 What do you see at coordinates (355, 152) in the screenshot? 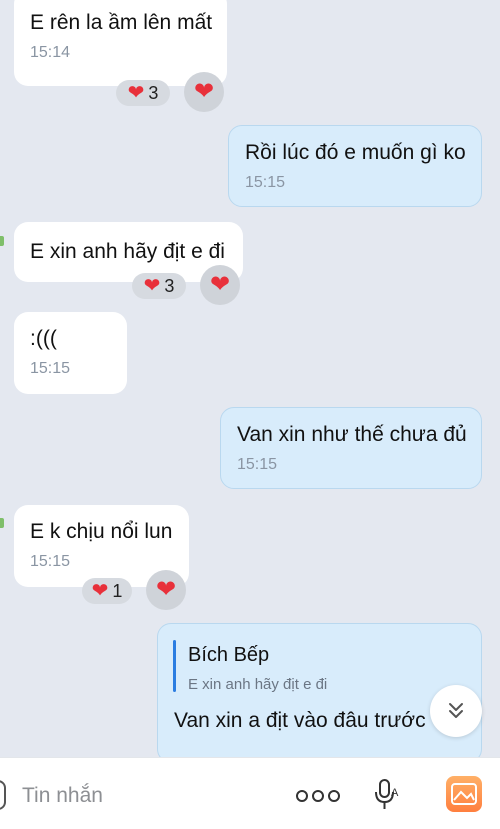
I see `message-text: Rồi lúc đó e muốn gì ko` at bounding box center [355, 152].